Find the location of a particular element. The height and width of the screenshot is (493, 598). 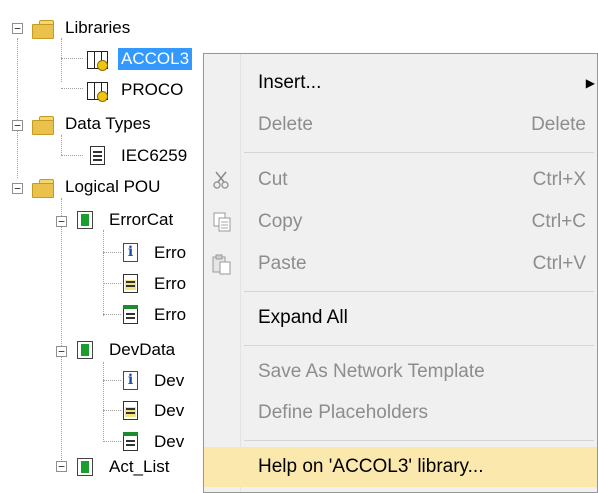

tree-item-dev-code: Dev is located at coordinates (153, 442).